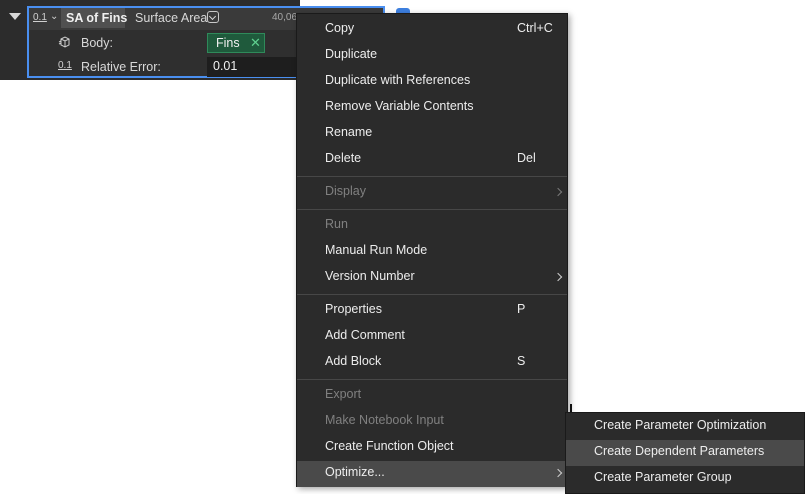 The height and width of the screenshot is (494, 805). Describe the element at coordinates (398, 80) in the screenshot. I see `menu-item-label: Duplicate with References` at that location.